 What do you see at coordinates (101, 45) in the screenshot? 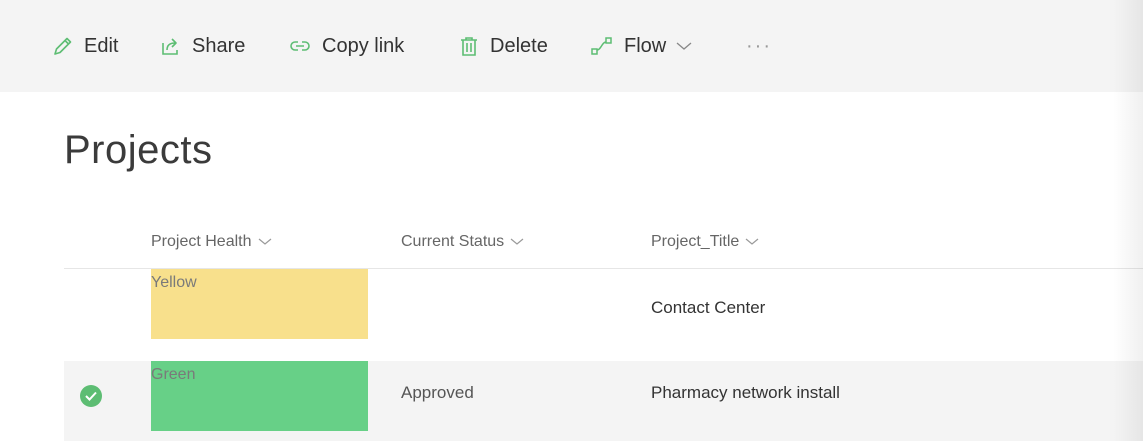
I see `edit-label: Edit` at bounding box center [101, 45].